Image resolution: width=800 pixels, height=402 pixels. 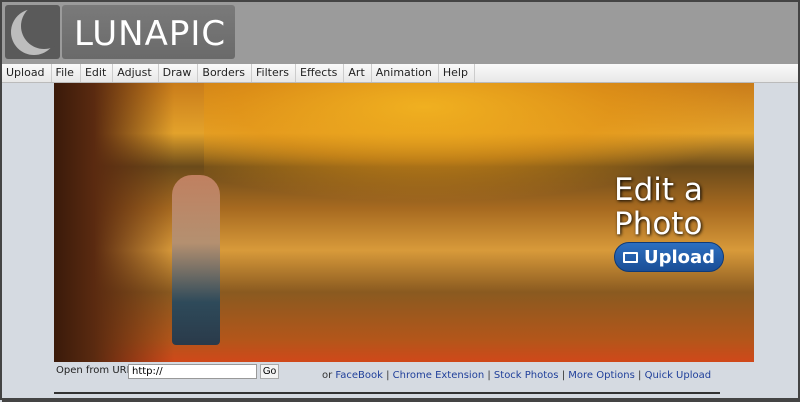 I want to click on menu-effects: Effects, so click(x=320, y=73).